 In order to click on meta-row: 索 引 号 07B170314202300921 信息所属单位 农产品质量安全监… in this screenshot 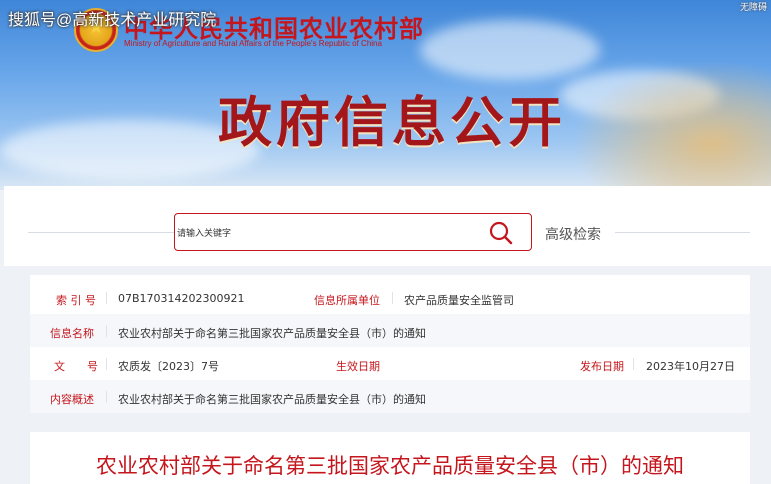, I will do `click(390, 297)`.